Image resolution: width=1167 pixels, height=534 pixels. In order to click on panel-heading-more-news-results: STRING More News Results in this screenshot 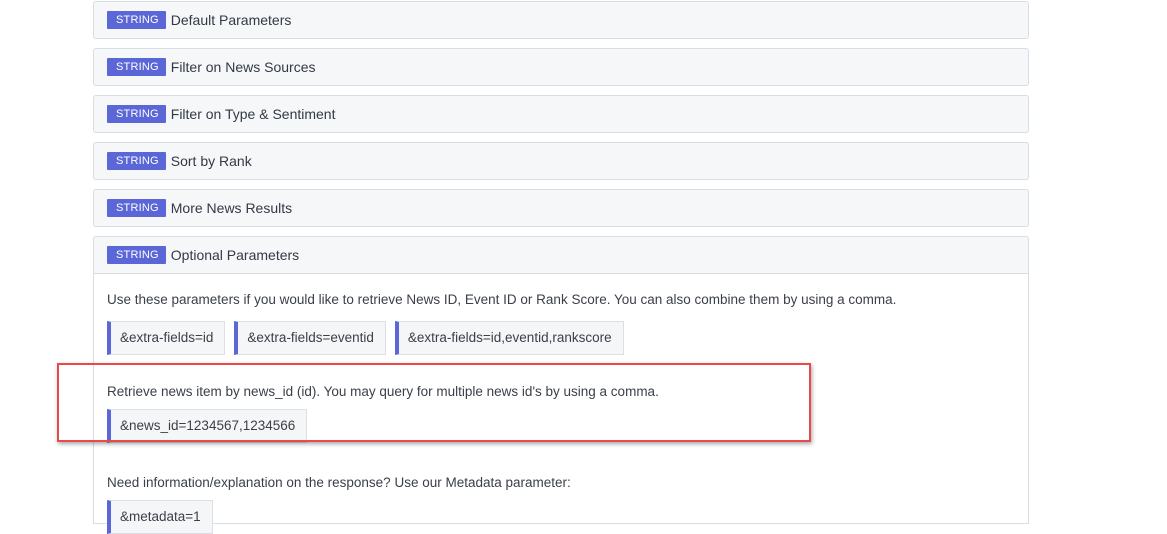, I will do `click(561, 208)`.